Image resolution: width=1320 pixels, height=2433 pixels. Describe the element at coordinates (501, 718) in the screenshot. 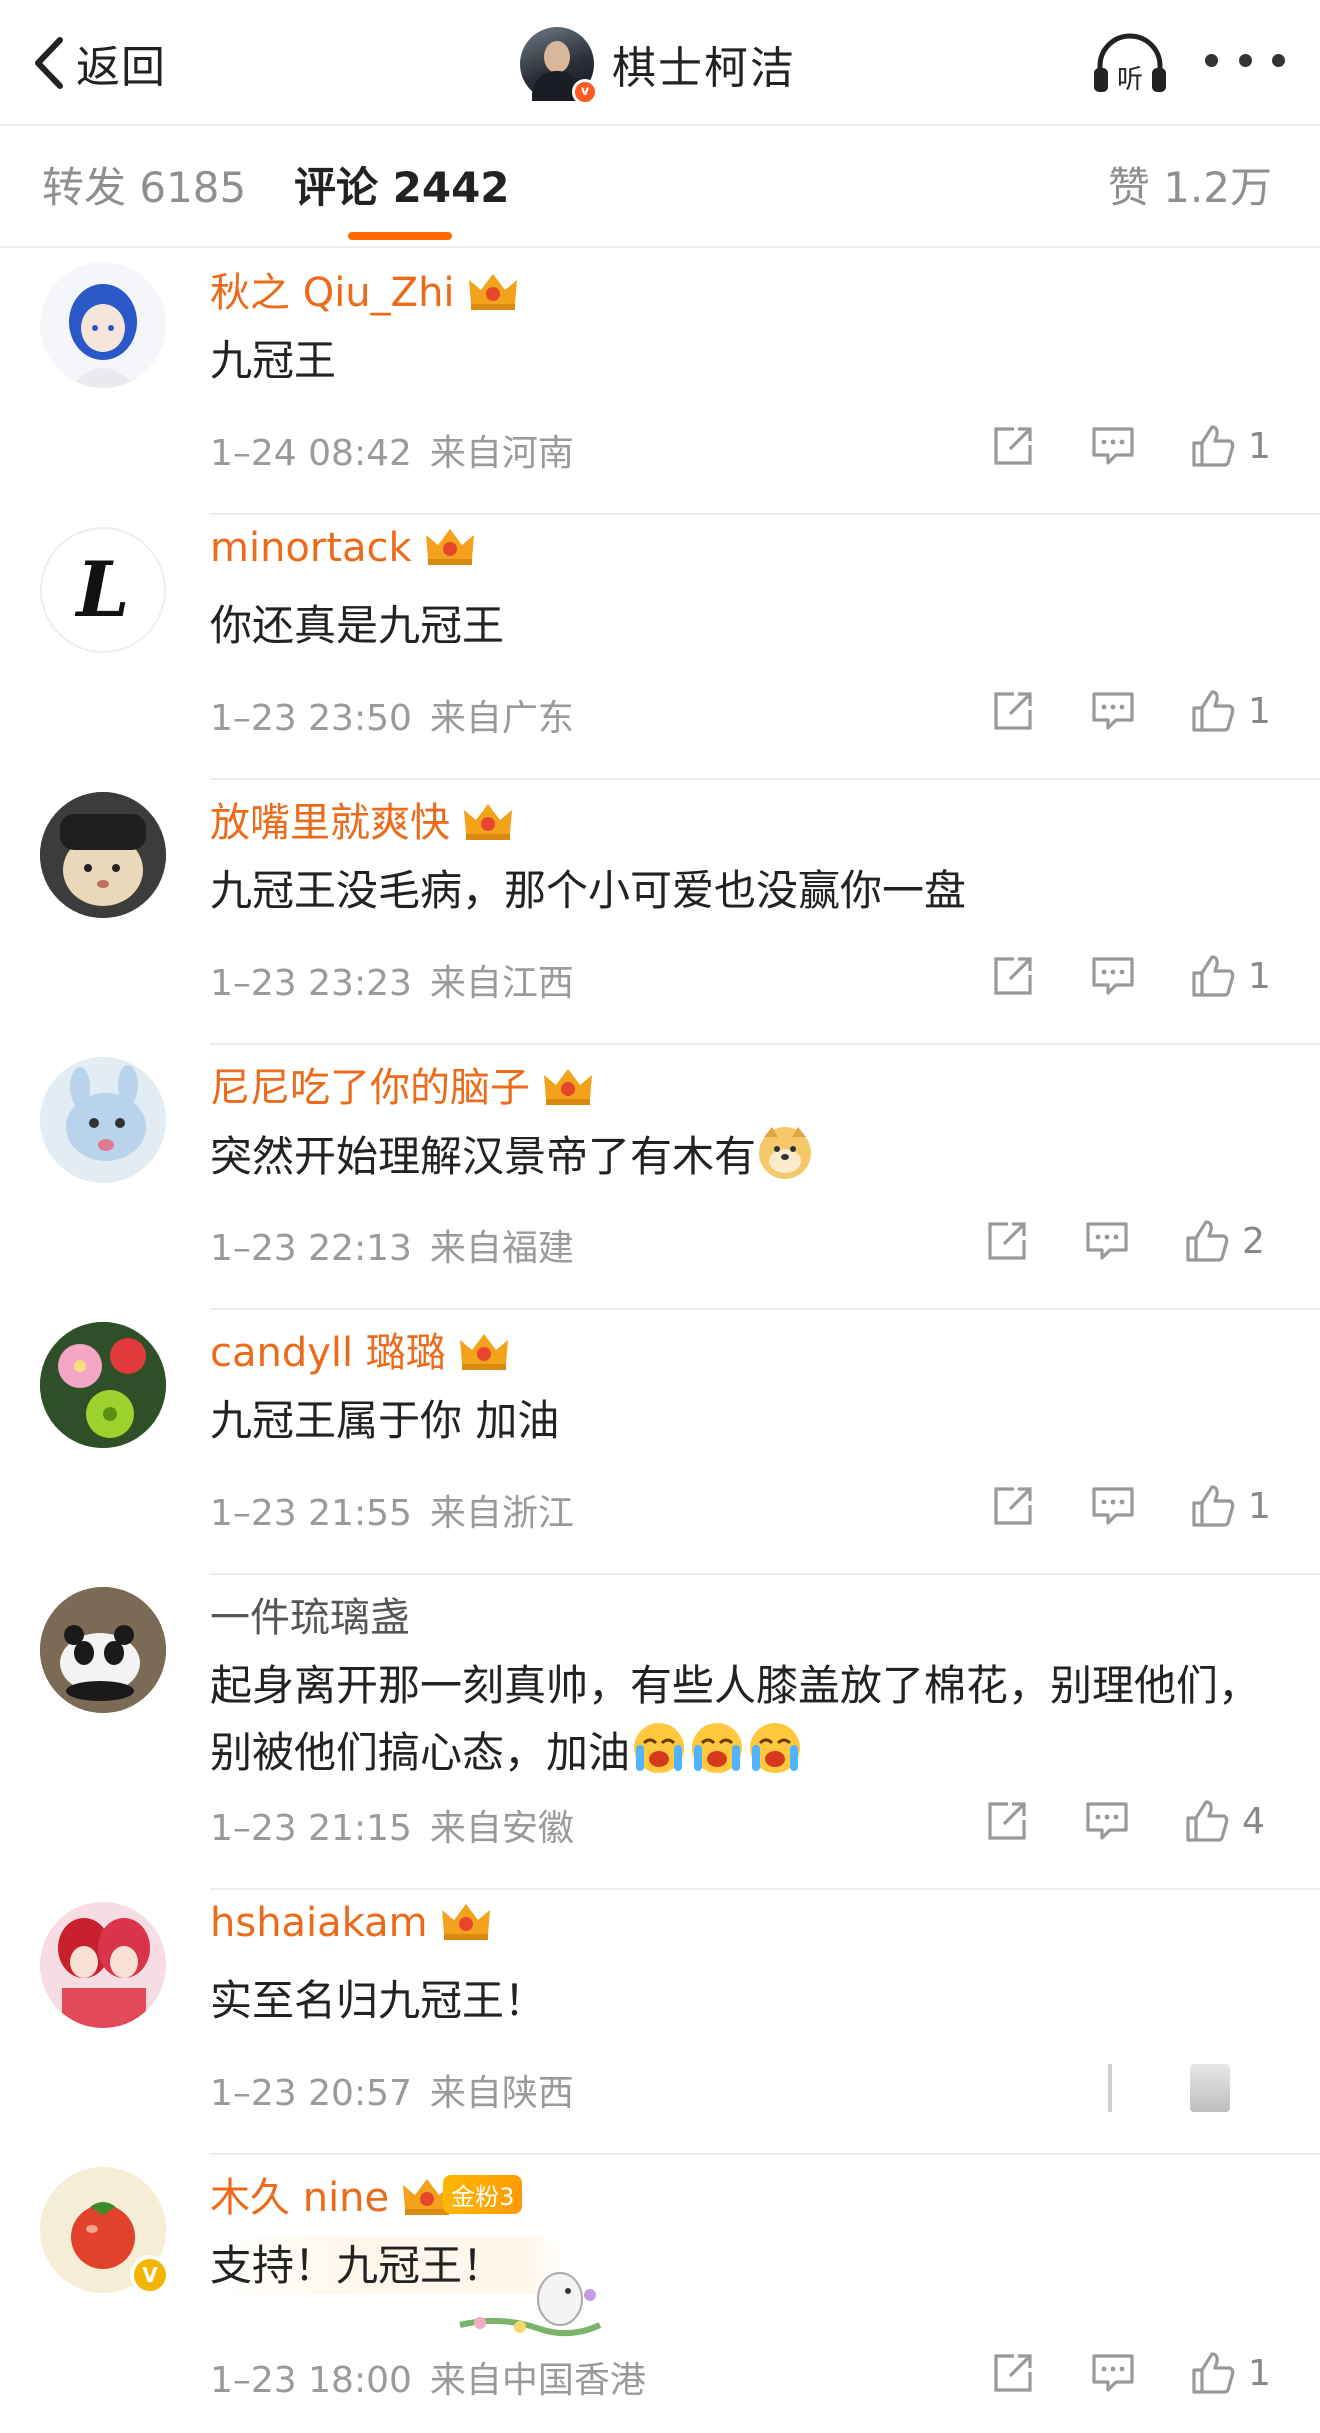

I see `comment-location: 来自广东` at that location.